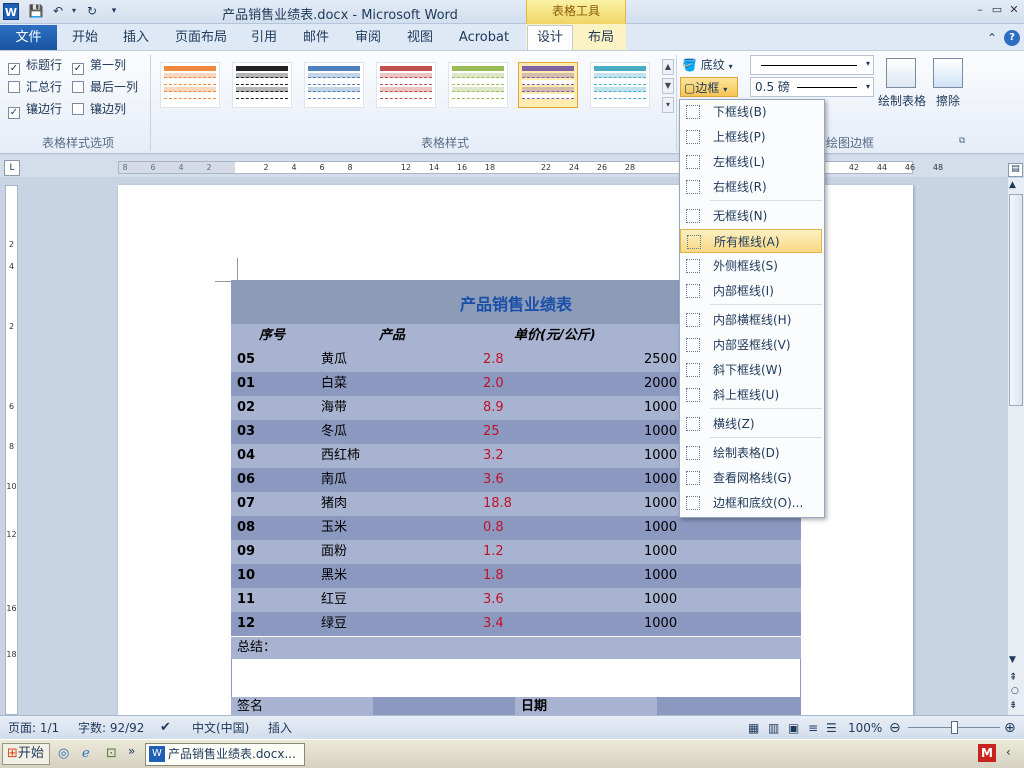 The height and width of the screenshot is (768, 1024). I want to click on close-button: ✕, so click(1014, 10).